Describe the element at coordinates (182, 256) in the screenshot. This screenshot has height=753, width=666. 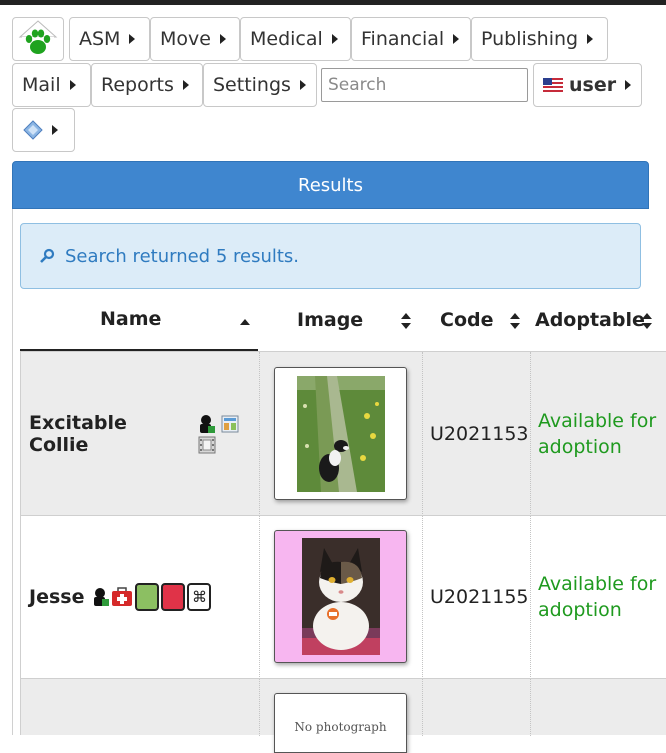
I see `search-result-text: Search returned 5 results.` at that location.